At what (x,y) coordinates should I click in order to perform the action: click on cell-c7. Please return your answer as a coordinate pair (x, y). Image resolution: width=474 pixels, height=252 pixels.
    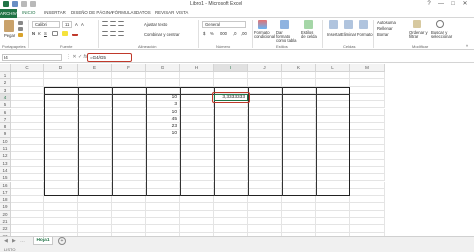
    Looking at the image, I should click on (27, 119).